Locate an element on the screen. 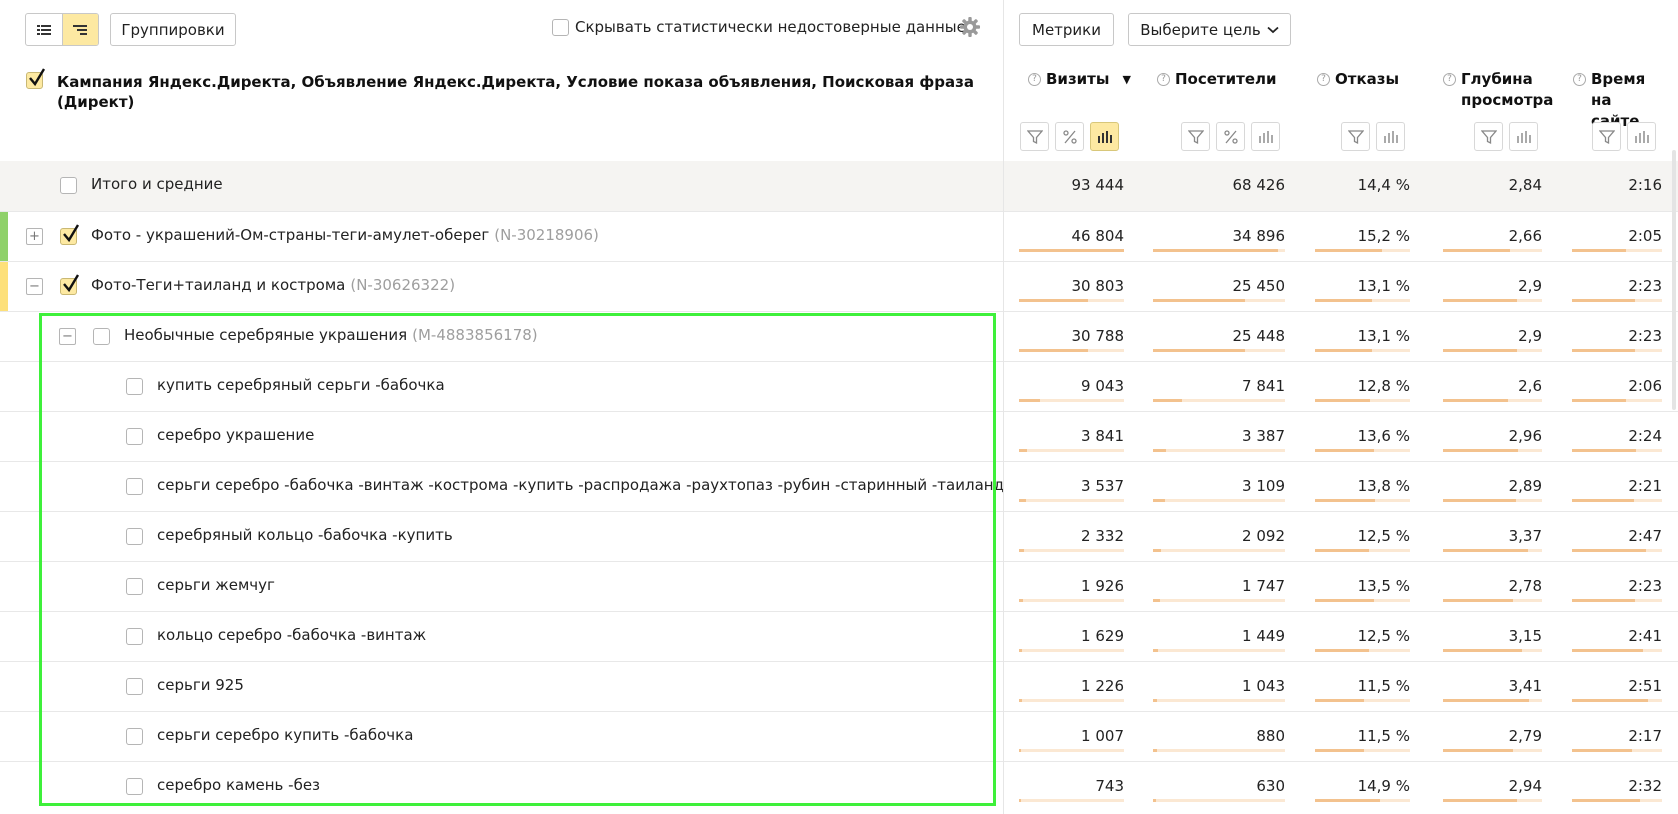 This screenshot has width=1678, height=814. table-row: серьги 925 1 226 1 043 11,5 % 3,41 2:51 is located at coordinates (839, 686).